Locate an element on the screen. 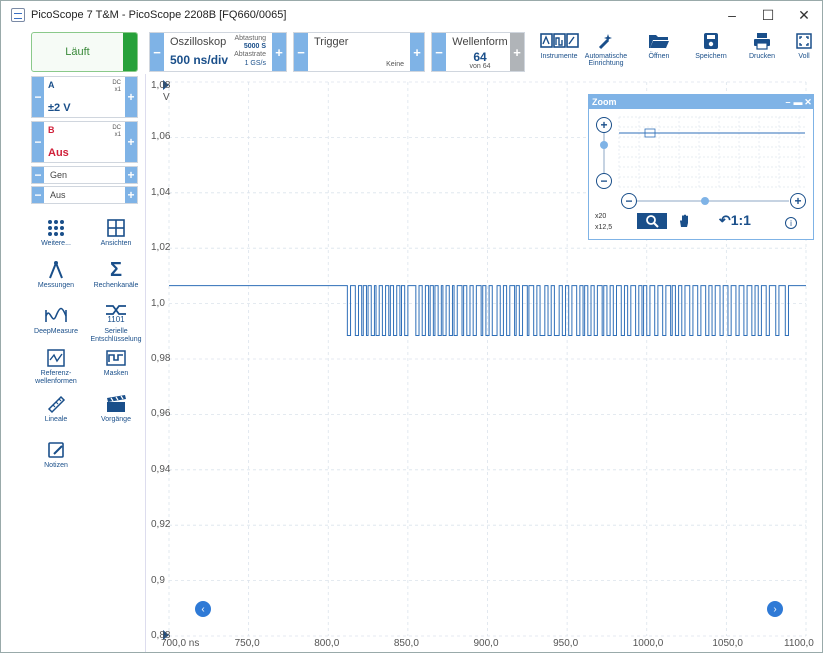 The width and height of the screenshot is (823, 653). y-tick-label: 1,04 is located at coordinates (161, 192).